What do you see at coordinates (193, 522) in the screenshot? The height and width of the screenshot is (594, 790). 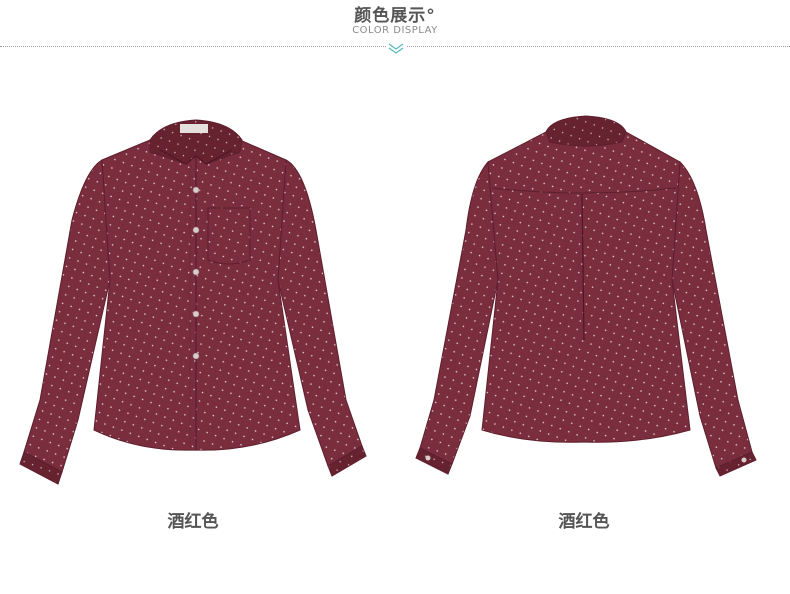 I see `color-label-front: 酒红色` at bounding box center [193, 522].